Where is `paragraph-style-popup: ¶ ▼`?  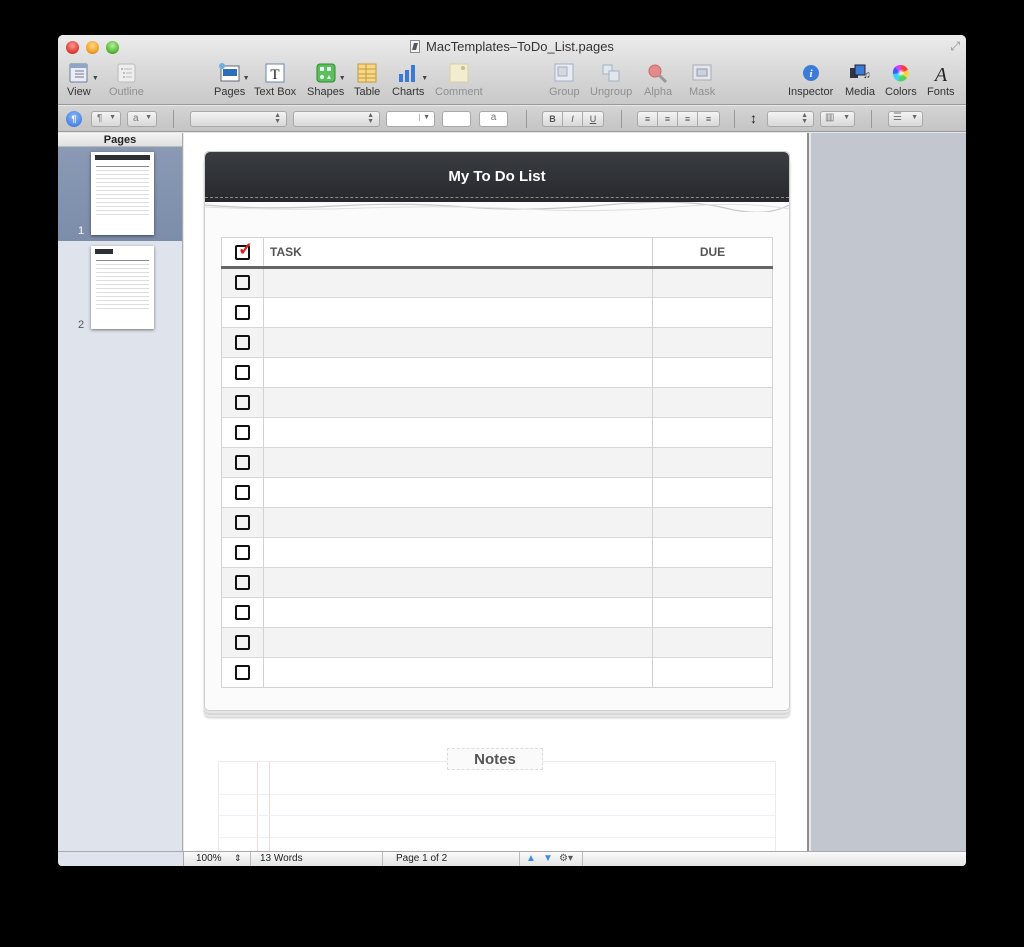 paragraph-style-popup: ¶ ▼ is located at coordinates (106, 119).